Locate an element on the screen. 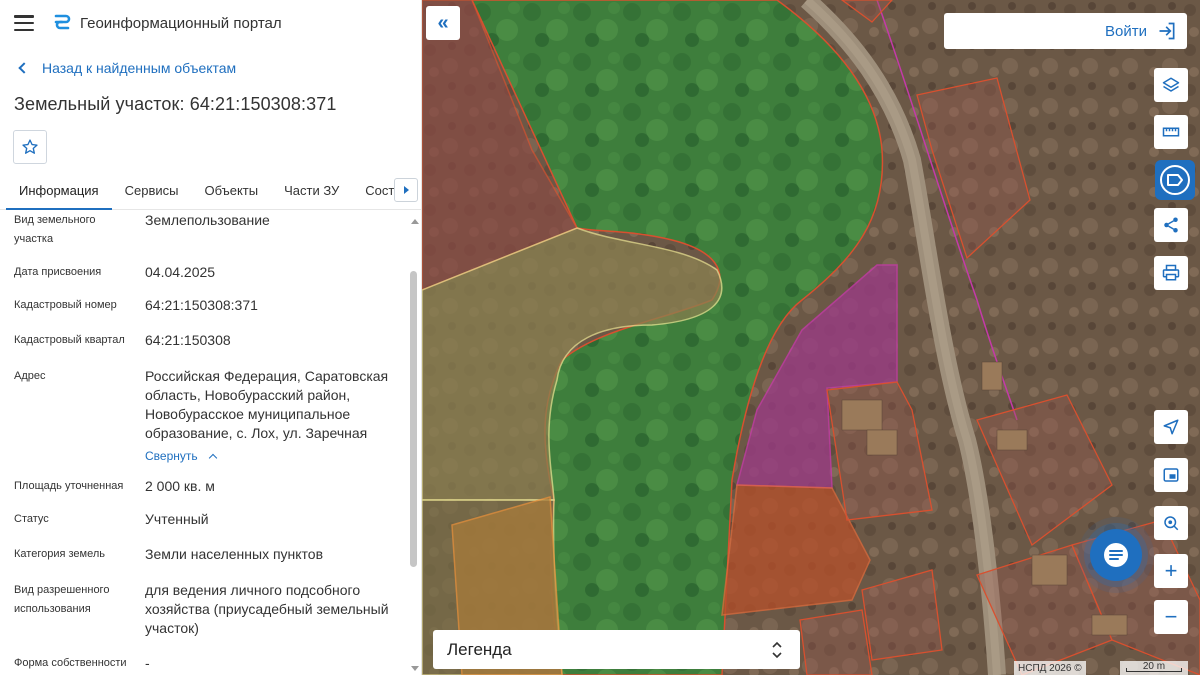 The image size is (1200, 675). star-icon is located at coordinates (30, 146).